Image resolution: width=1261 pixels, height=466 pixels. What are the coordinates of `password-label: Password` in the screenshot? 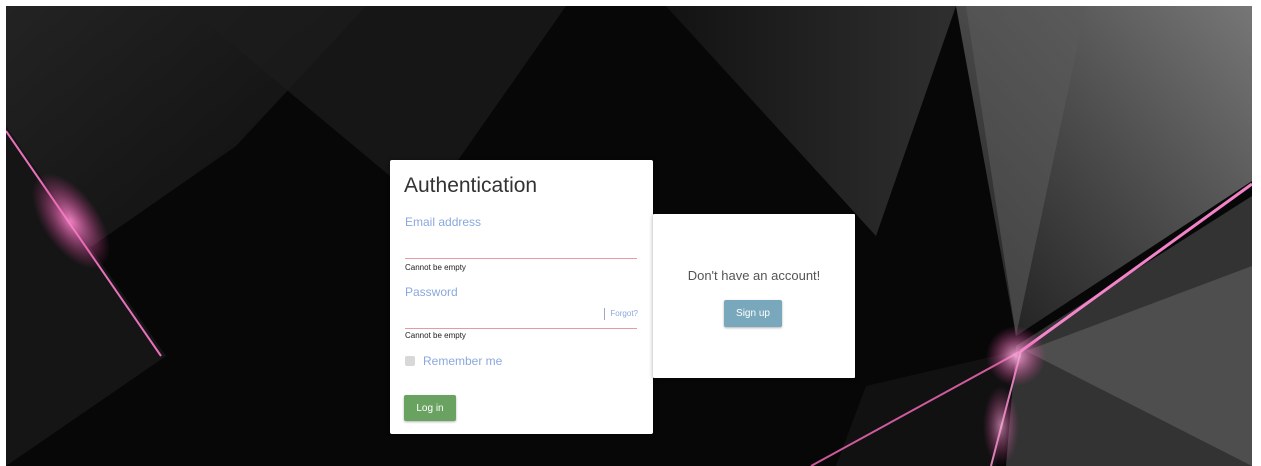 It's located at (431, 292).